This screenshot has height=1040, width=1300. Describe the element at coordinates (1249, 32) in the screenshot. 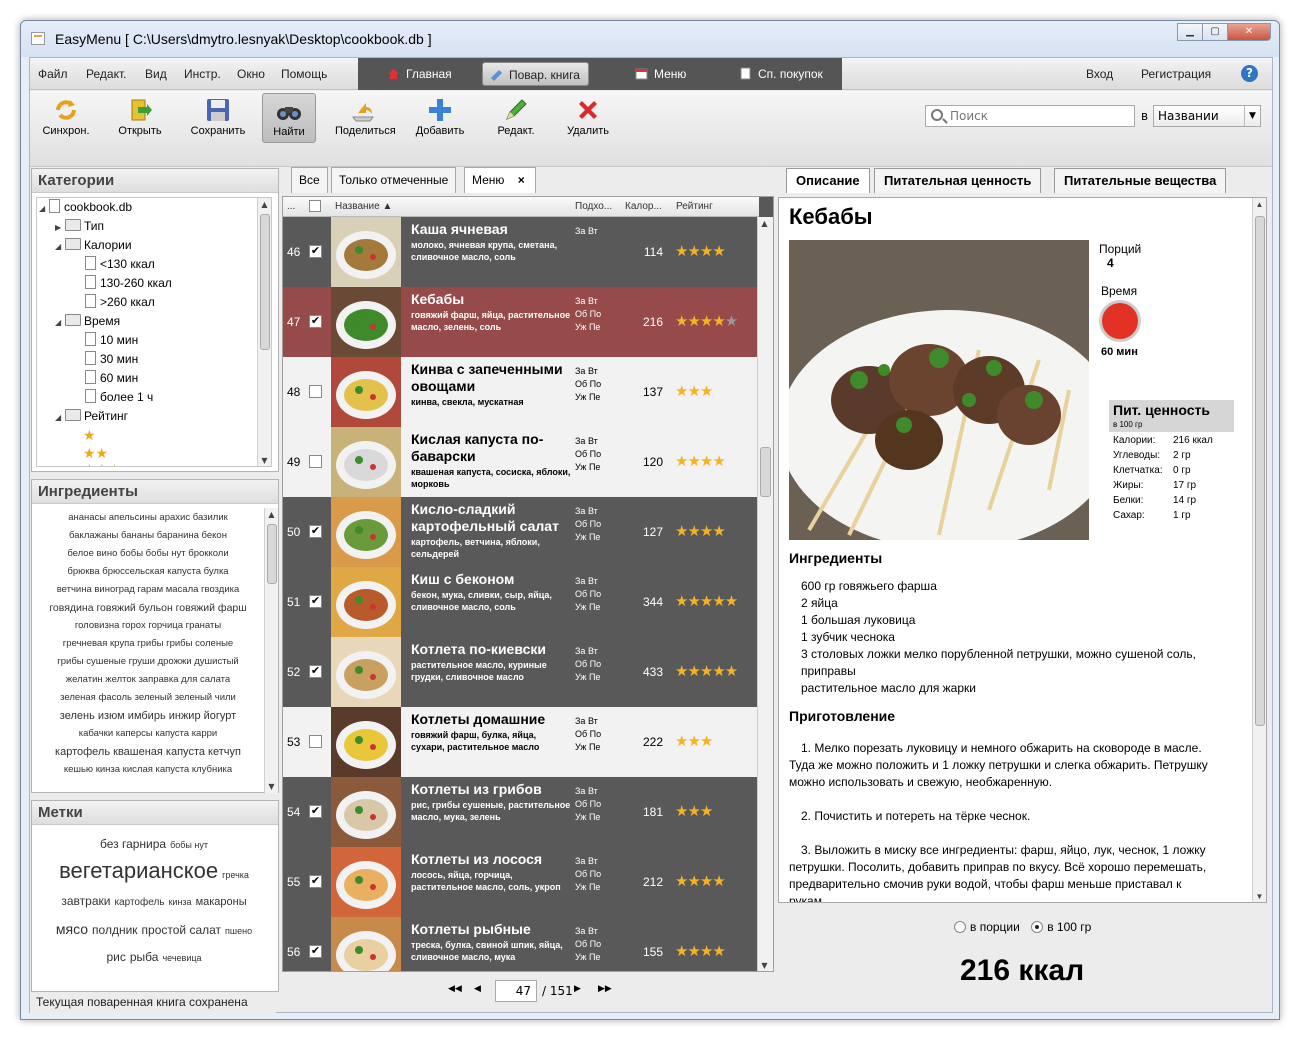

I see `close-button: ✕` at that location.